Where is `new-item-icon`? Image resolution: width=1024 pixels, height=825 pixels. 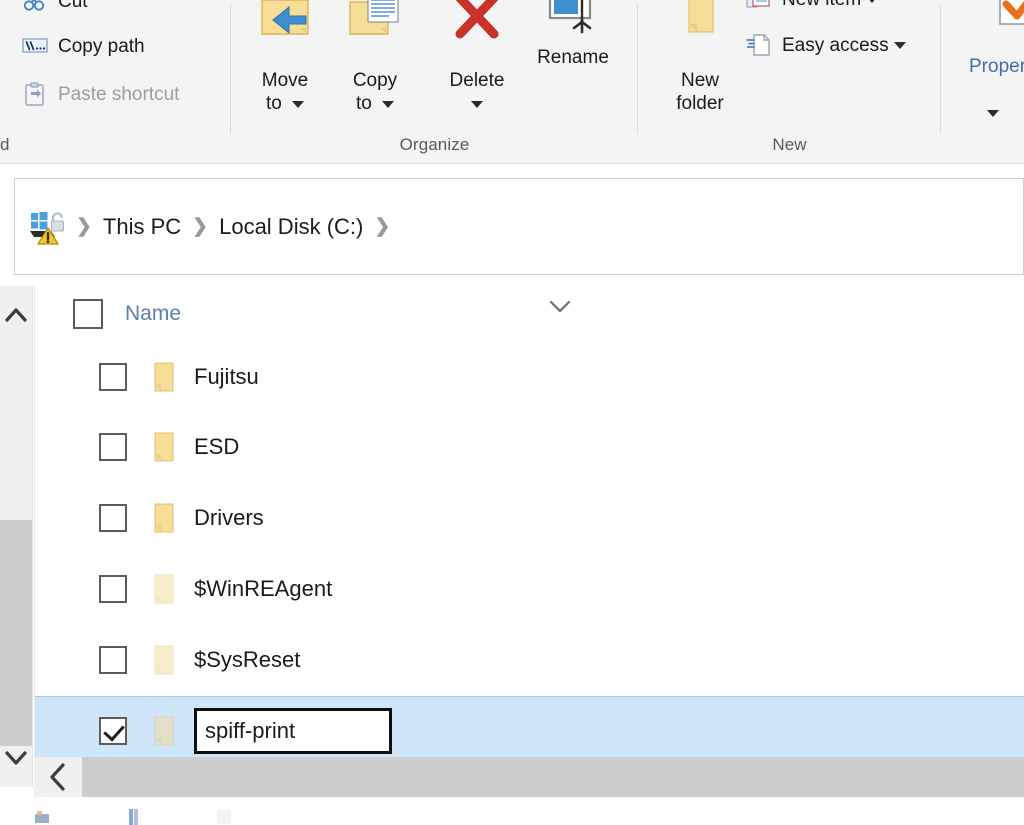 new-item-icon is located at coordinates (759, 5).